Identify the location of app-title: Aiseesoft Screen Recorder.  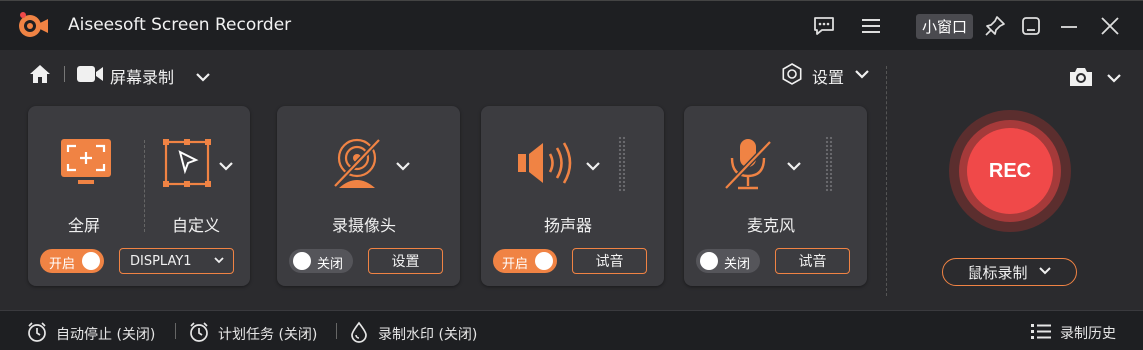
(180, 25).